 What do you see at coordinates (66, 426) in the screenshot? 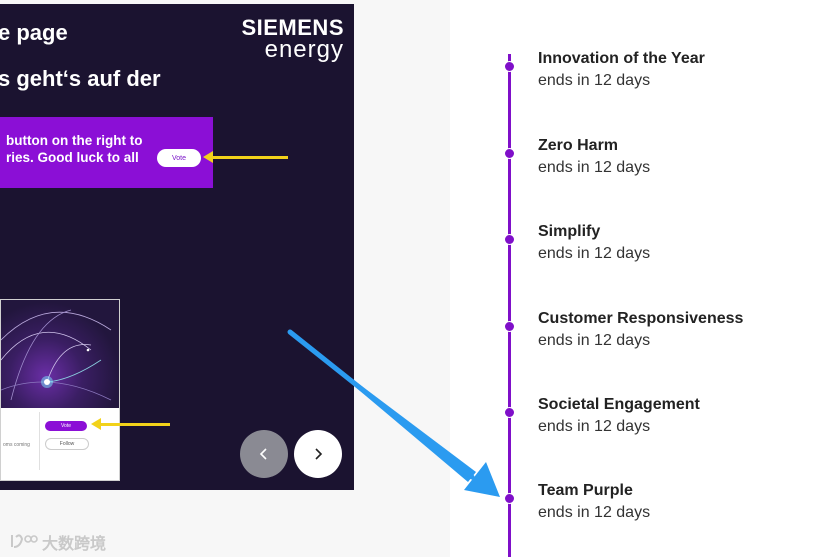
I see `example-vote-button: Vote` at bounding box center [66, 426].